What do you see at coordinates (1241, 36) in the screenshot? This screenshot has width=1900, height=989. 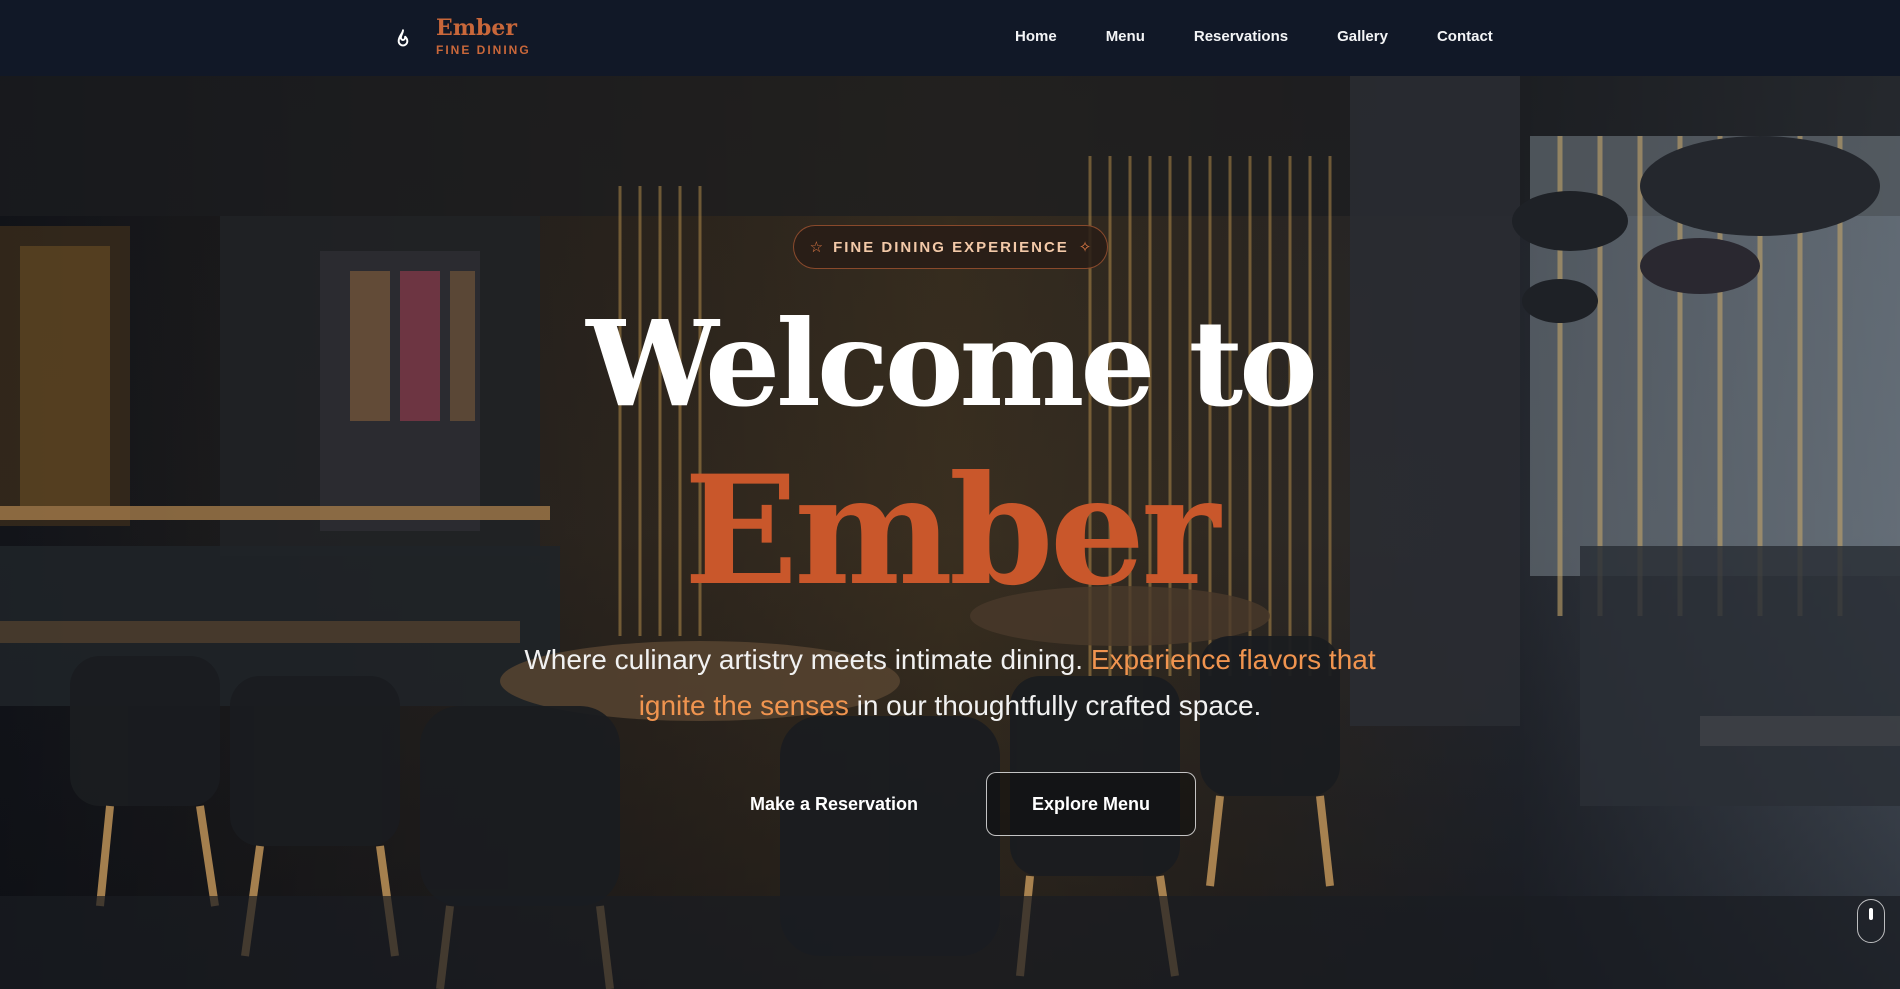 I see `nav-link-reservations: Reservations` at bounding box center [1241, 36].